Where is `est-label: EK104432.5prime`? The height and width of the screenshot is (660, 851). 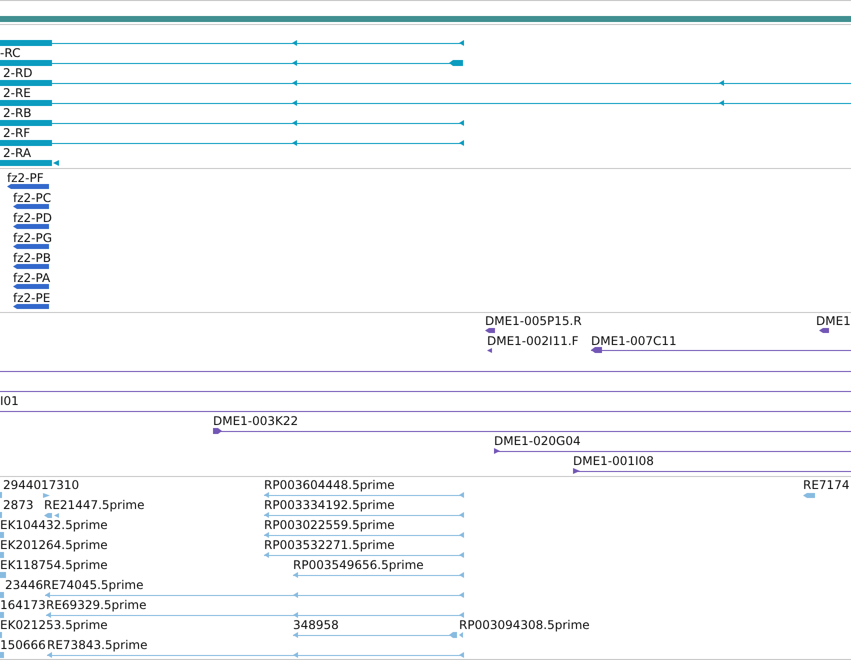
est-label: EK104432.5prime is located at coordinates (54, 525).